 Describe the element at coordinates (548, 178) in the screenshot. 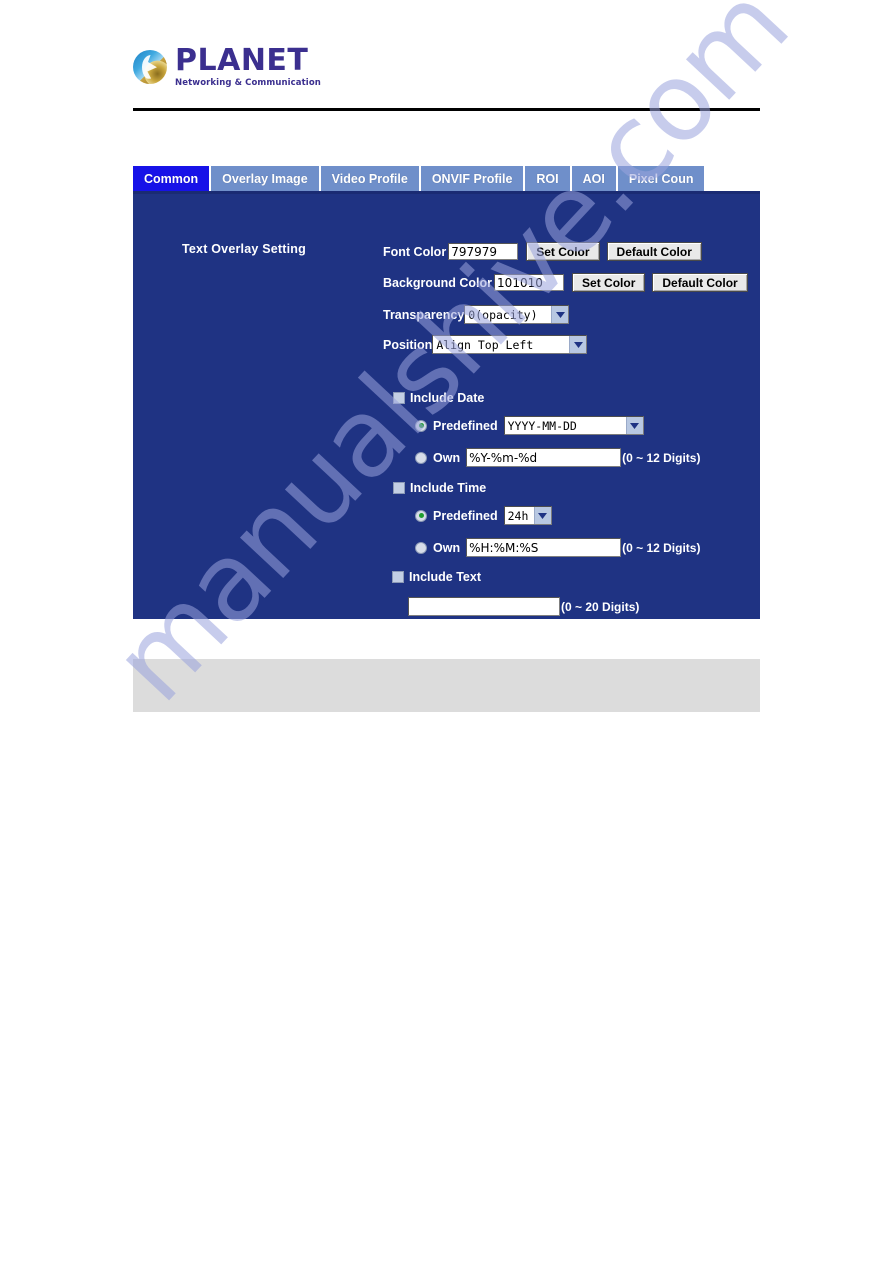

I see `tab-roi: ROI` at that location.